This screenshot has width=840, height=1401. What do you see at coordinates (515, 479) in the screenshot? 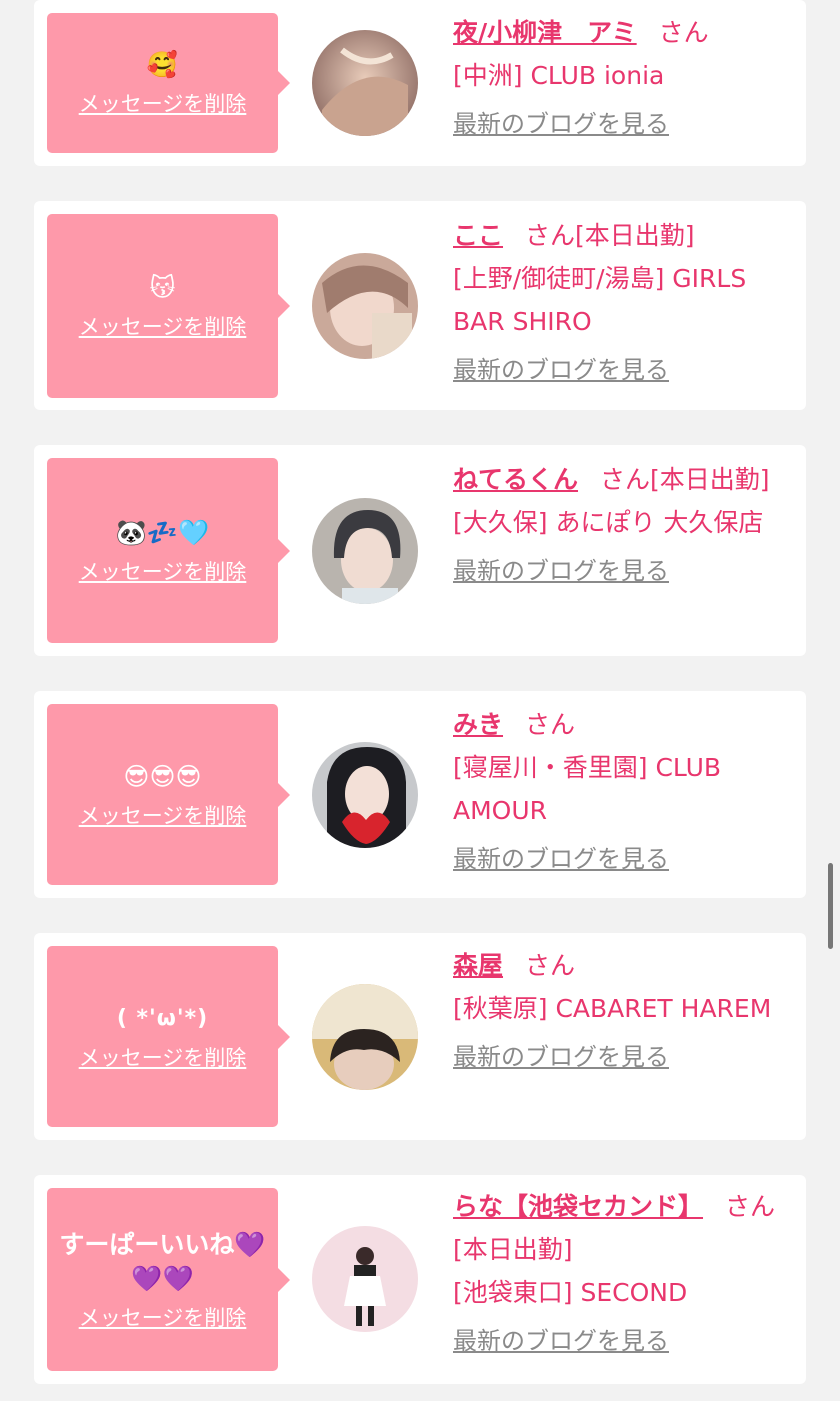
I see `cast-name-link: ねてるくん` at bounding box center [515, 479].